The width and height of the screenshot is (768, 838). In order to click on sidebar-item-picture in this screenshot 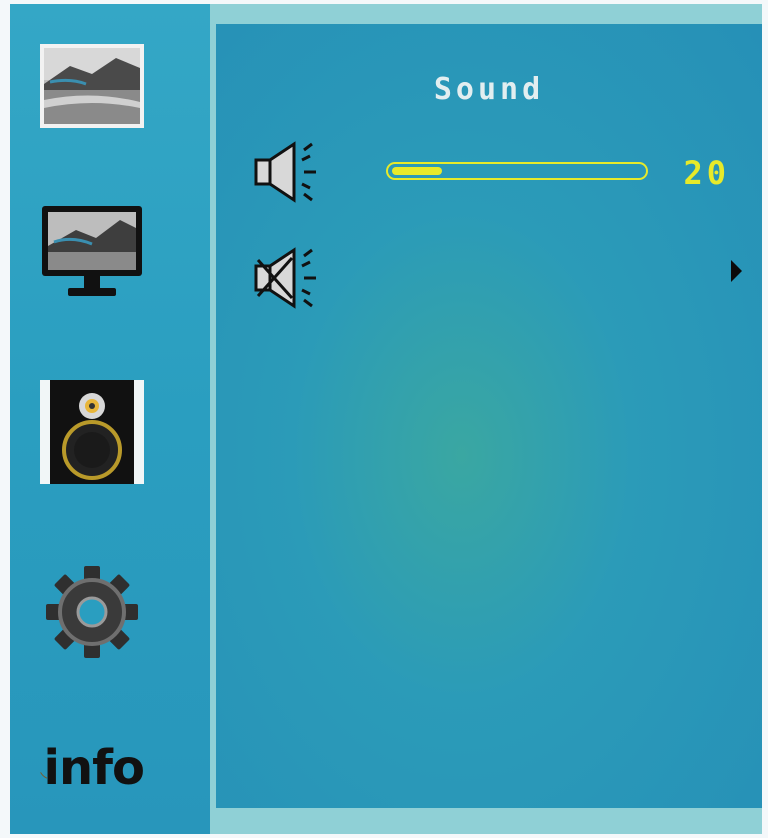, I will do `click(92, 86)`.